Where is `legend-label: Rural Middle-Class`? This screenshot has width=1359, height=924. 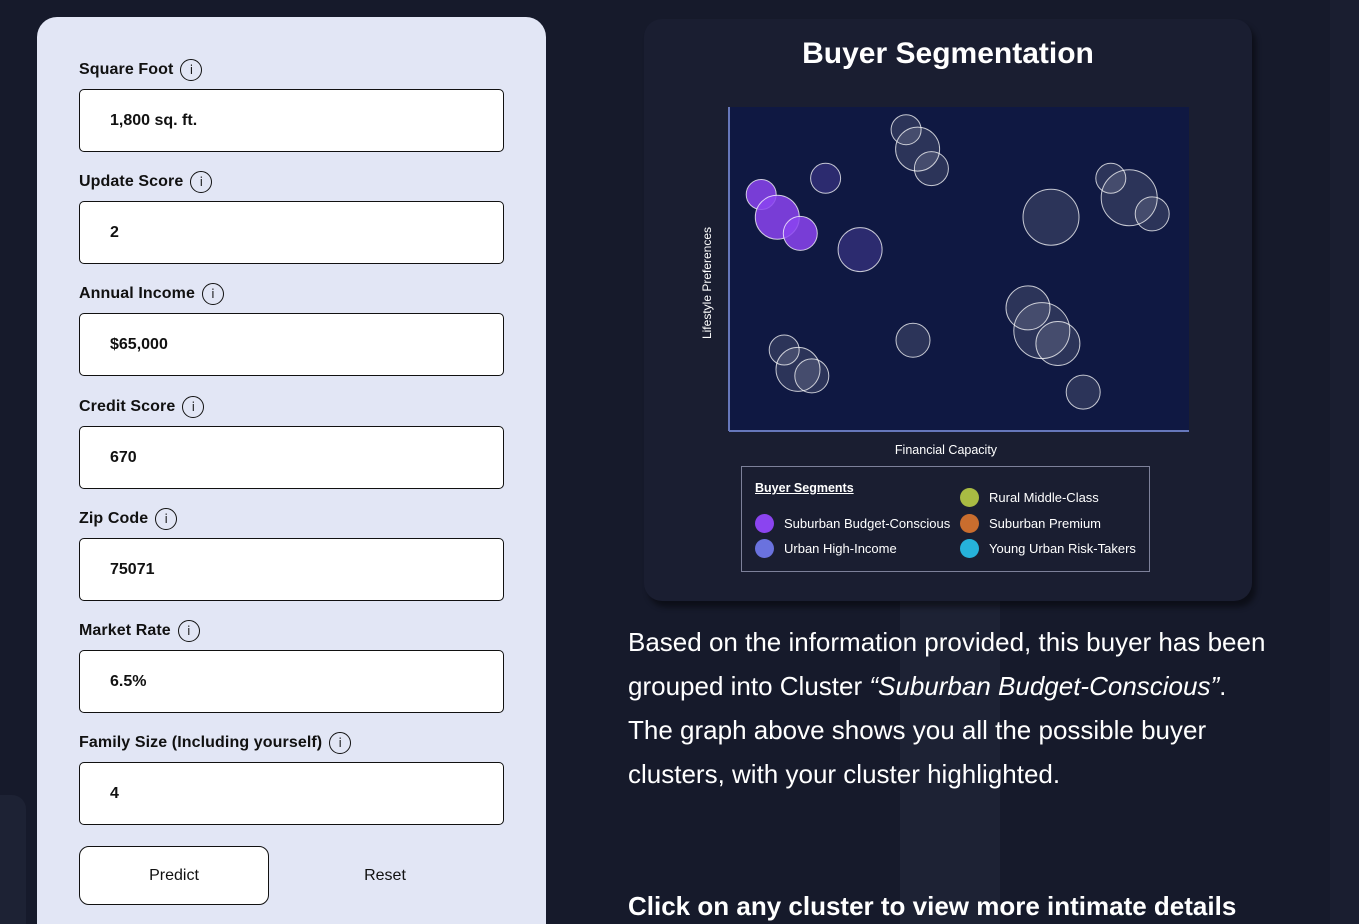
legend-label: Rural Middle-Class is located at coordinates (1044, 497).